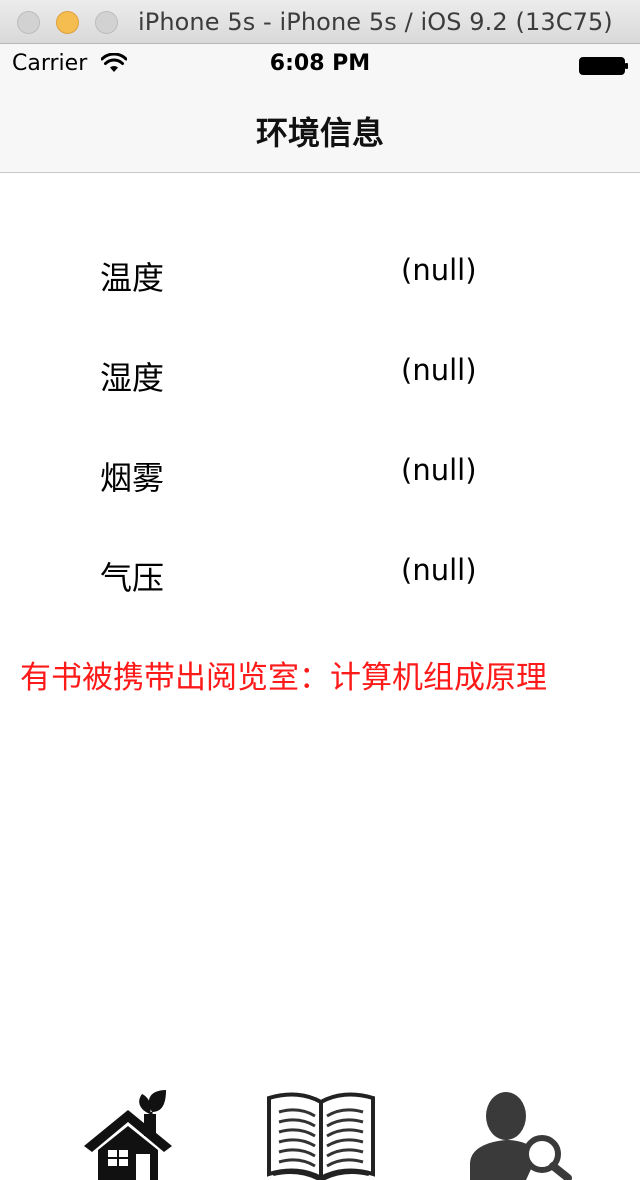 Image resolution: width=640 pixels, height=1180 pixels. What do you see at coordinates (132, 478) in the screenshot?
I see `reading-label: 烟雾` at bounding box center [132, 478].